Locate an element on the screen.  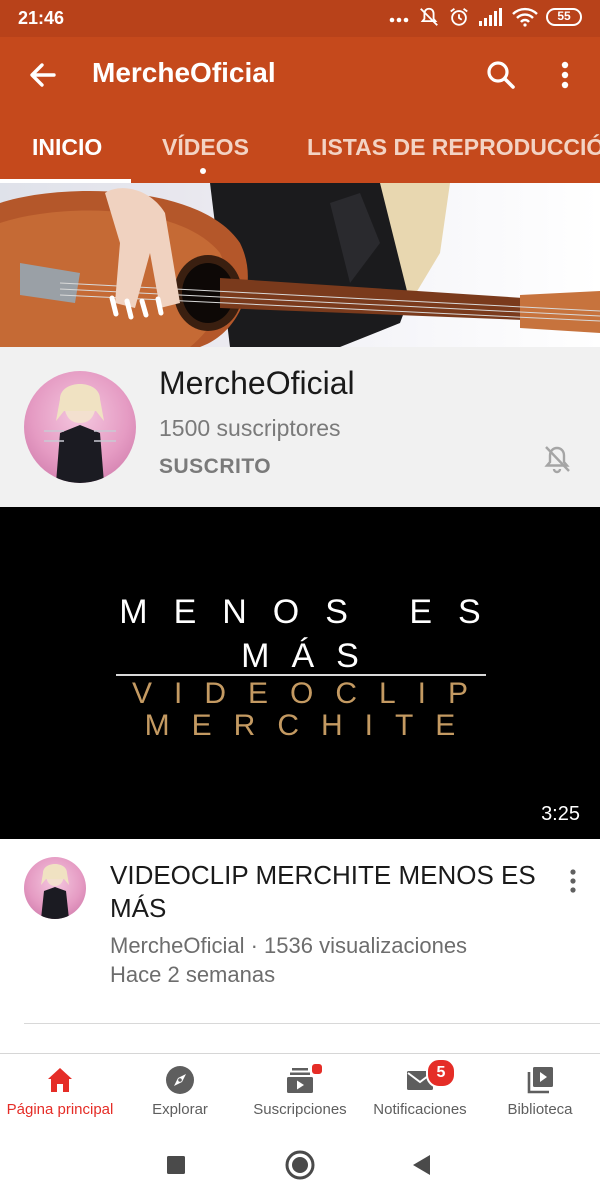
video-avatar-image is located at coordinates (55, 891).